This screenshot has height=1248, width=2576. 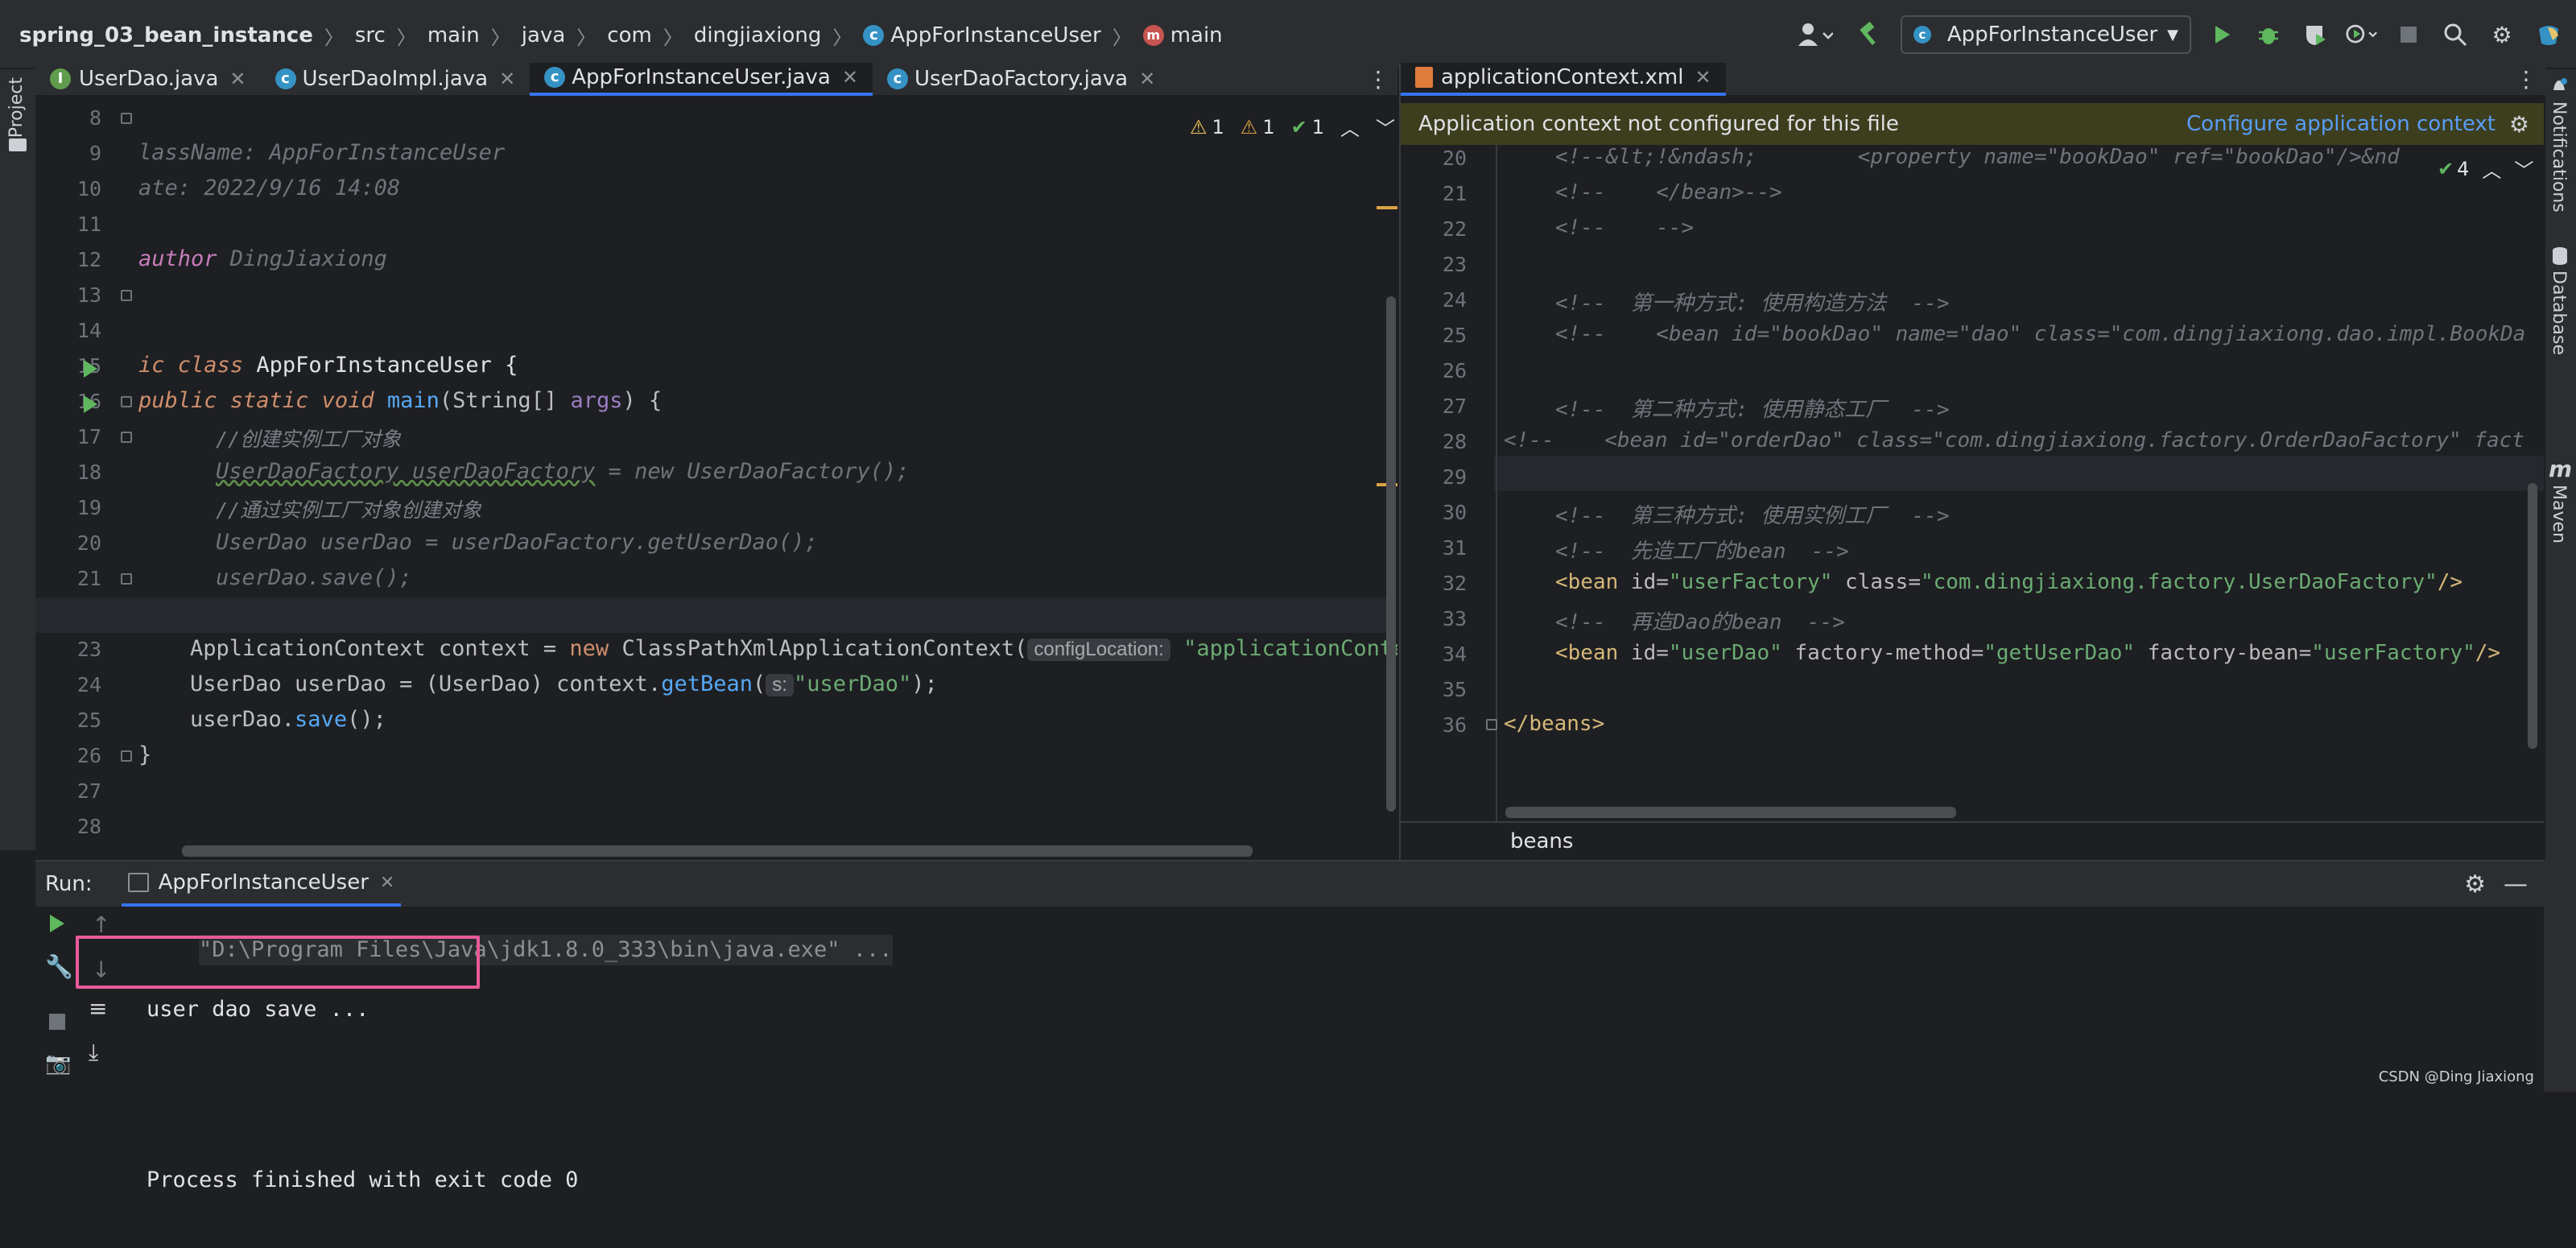 What do you see at coordinates (348, 509) in the screenshot?
I see `code-line: //通过实例工厂对象创建对象` at bounding box center [348, 509].